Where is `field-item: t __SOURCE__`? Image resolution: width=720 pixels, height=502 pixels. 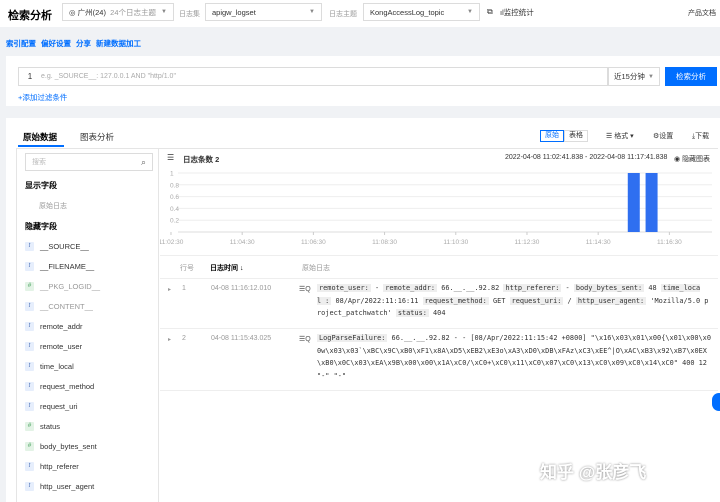
field-item: t __SOURCE__ is located at coordinates (87, 246).